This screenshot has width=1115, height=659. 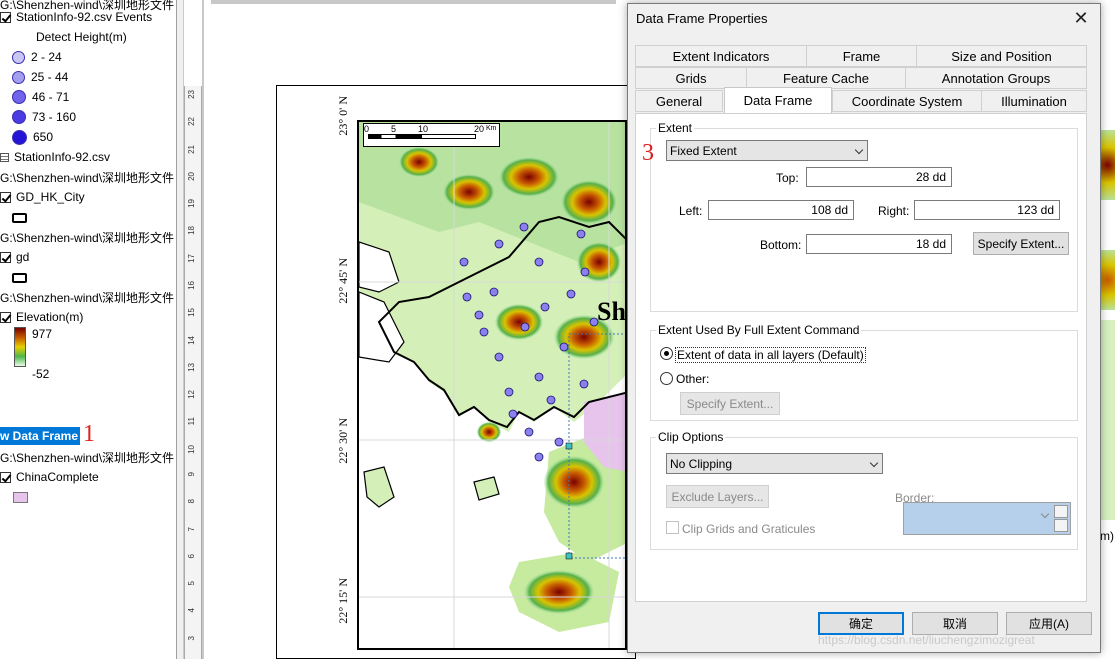 I want to click on annotation-number-1: 1, so click(x=89, y=434).